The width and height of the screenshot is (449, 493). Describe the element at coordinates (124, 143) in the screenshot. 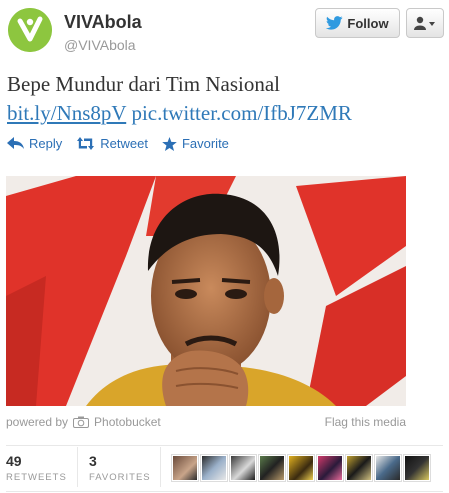

I see `retweet-label: Retweet` at that location.